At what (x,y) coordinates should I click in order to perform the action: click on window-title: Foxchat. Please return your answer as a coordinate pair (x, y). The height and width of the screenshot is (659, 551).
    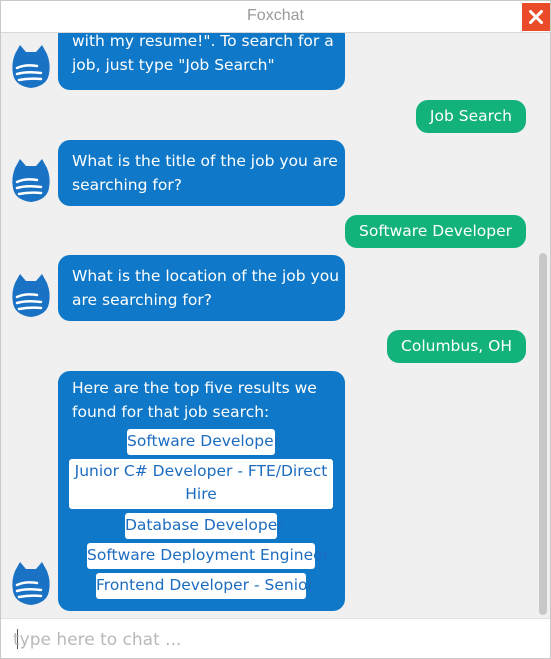
    Looking at the image, I should click on (275, 15).